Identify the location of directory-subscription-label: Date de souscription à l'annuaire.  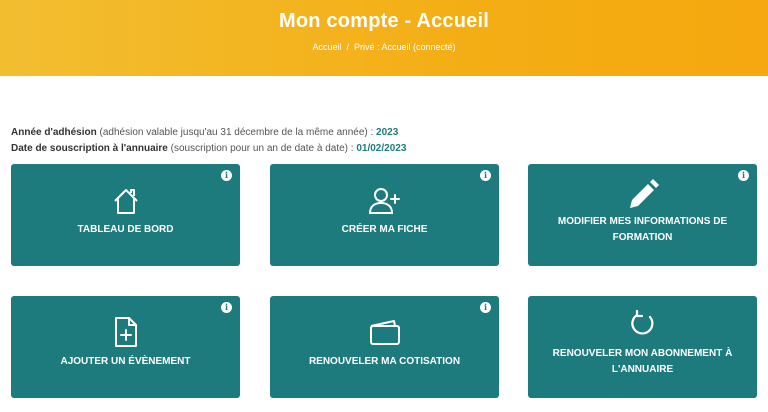
(89, 148).